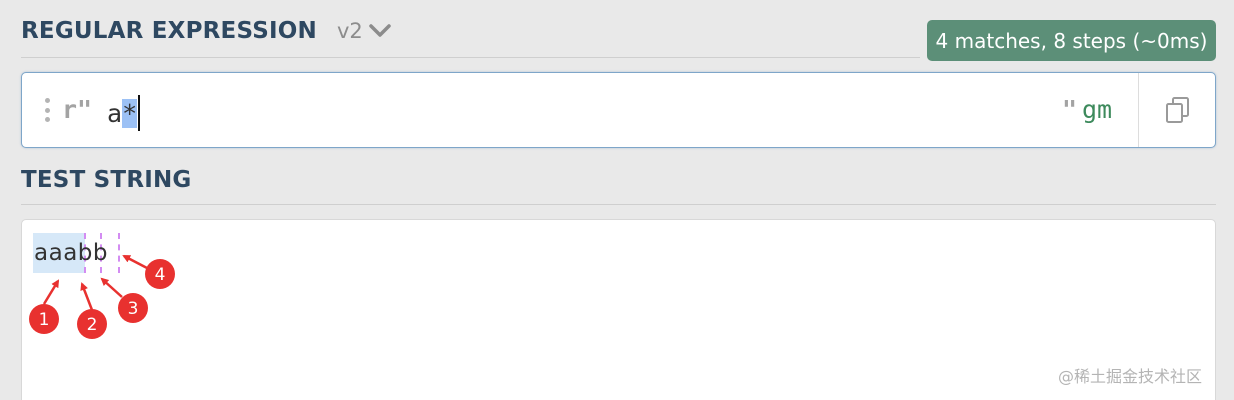 This screenshot has width=1234, height=400. I want to click on annotation-label: 1, so click(44, 320).